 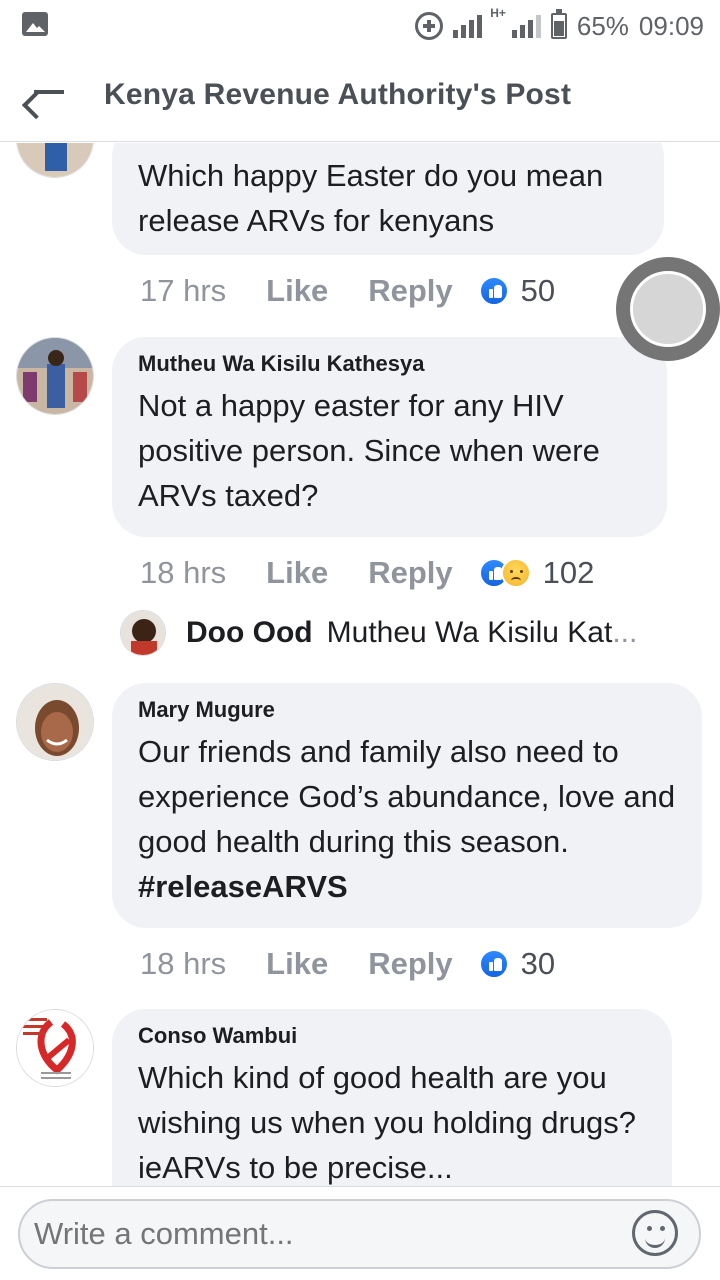 What do you see at coordinates (183, 291) in the screenshot?
I see `comment-time: 17 hrs` at bounding box center [183, 291].